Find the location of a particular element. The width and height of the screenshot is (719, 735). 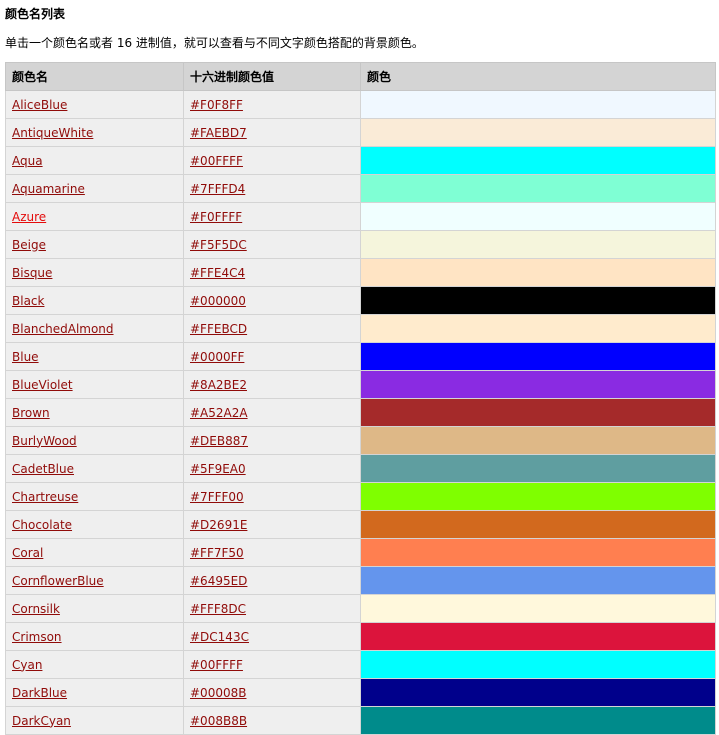

hex-value-cell: #FF7F50 is located at coordinates (272, 552).